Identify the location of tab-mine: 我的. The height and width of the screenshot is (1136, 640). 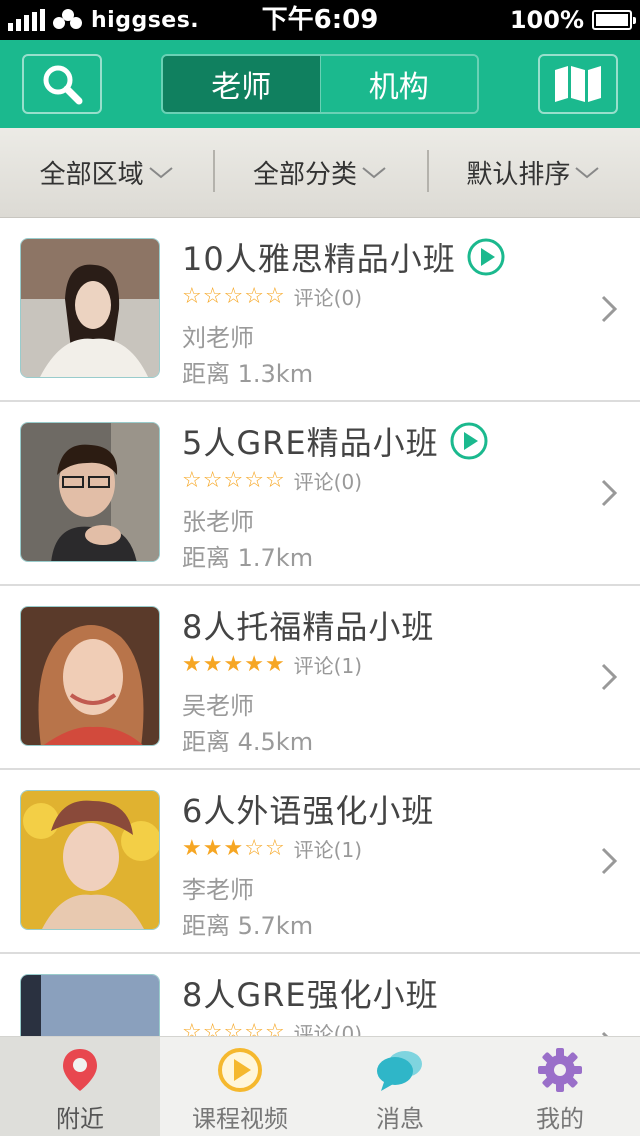
(560, 1086).